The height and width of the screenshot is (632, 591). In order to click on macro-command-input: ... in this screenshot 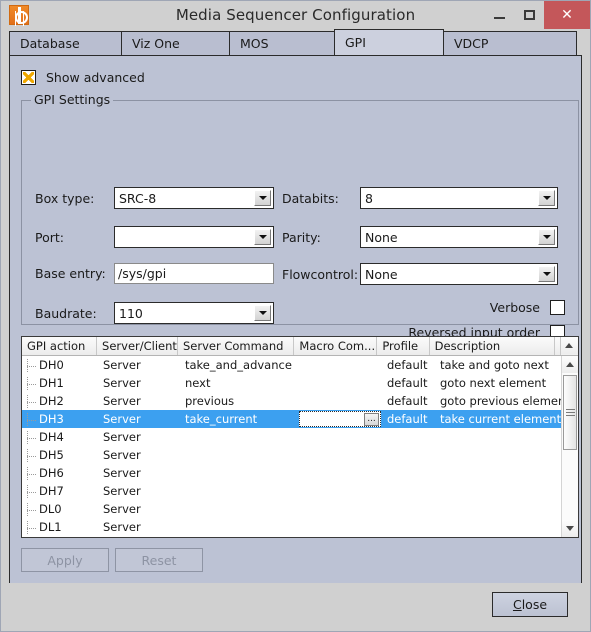, I will do `click(340, 419)`.